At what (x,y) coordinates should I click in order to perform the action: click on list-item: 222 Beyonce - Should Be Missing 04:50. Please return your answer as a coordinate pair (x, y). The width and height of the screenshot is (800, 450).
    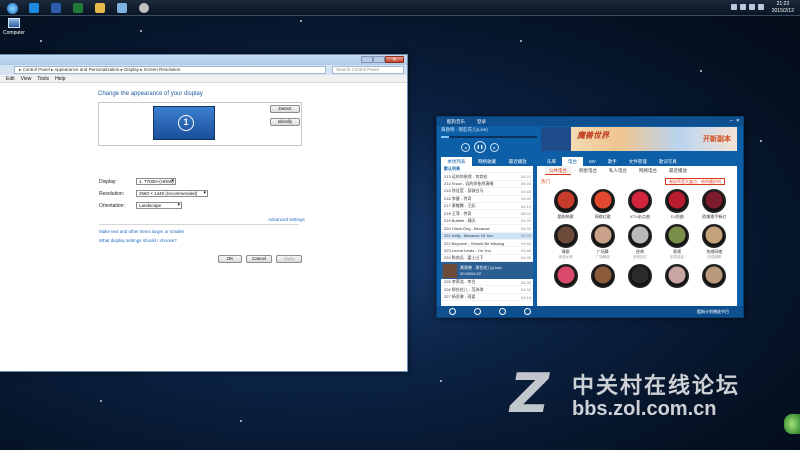
    Looking at the image, I should click on (487, 244).